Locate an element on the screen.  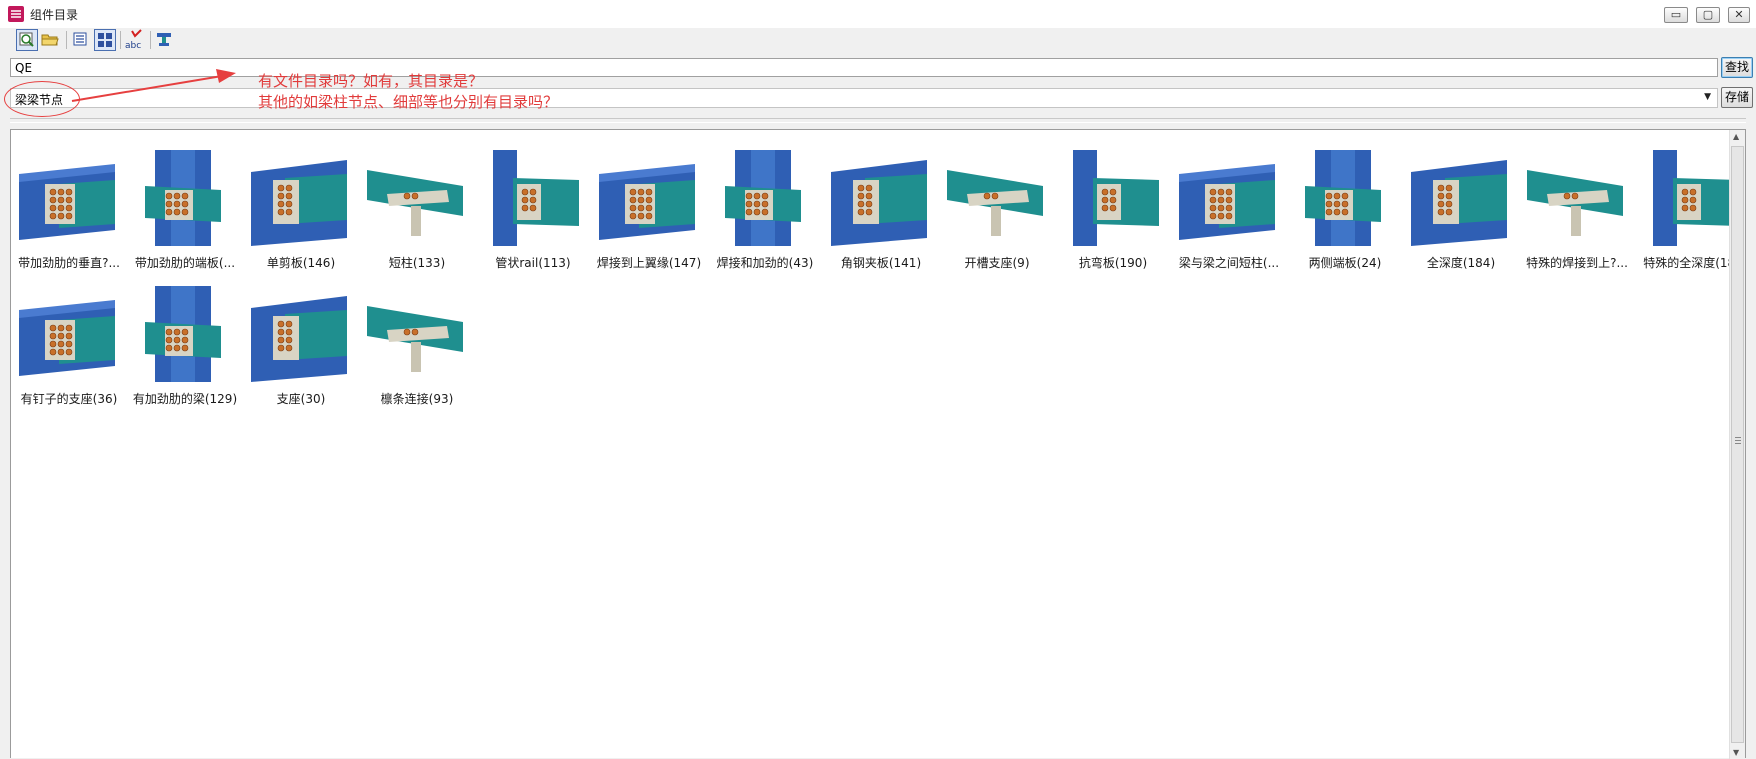
minimize-icon: ▭ is located at coordinates (1676, 14).